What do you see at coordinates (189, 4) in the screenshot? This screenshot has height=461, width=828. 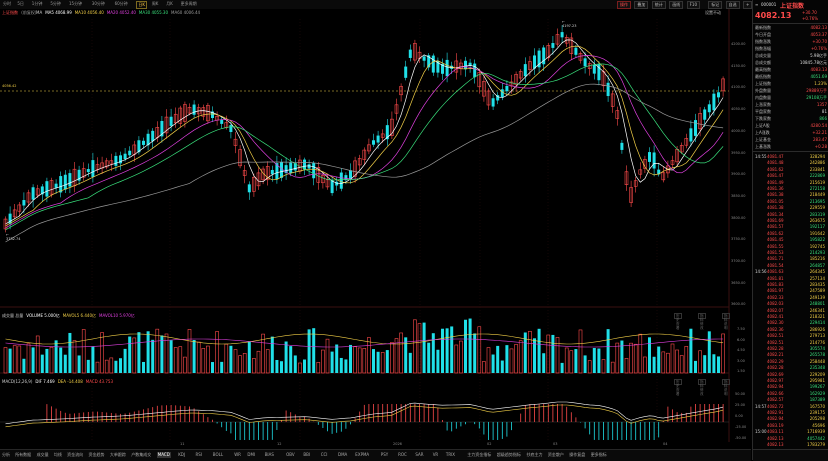 I see `period-tab: 更多周期` at bounding box center [189, 4].